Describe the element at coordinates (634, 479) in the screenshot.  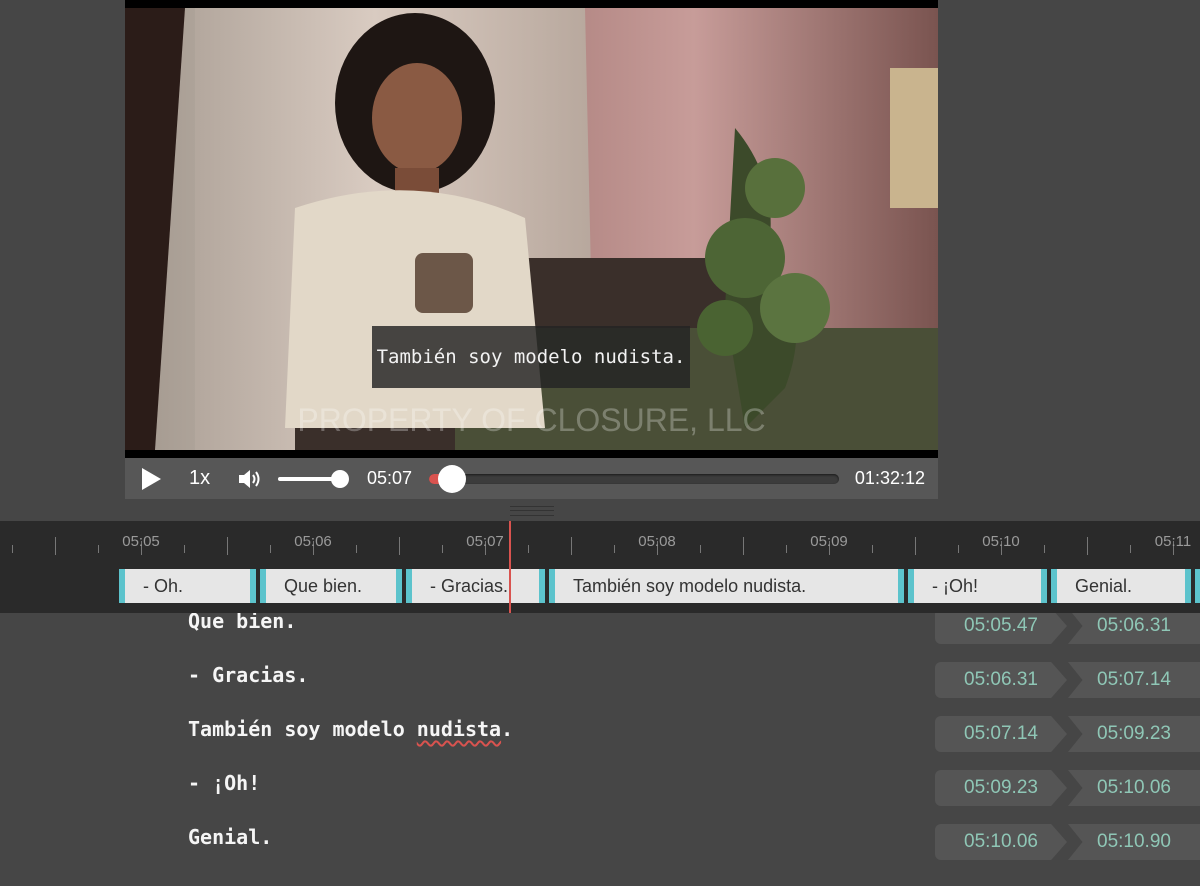
I see `seek-bar` at that location.